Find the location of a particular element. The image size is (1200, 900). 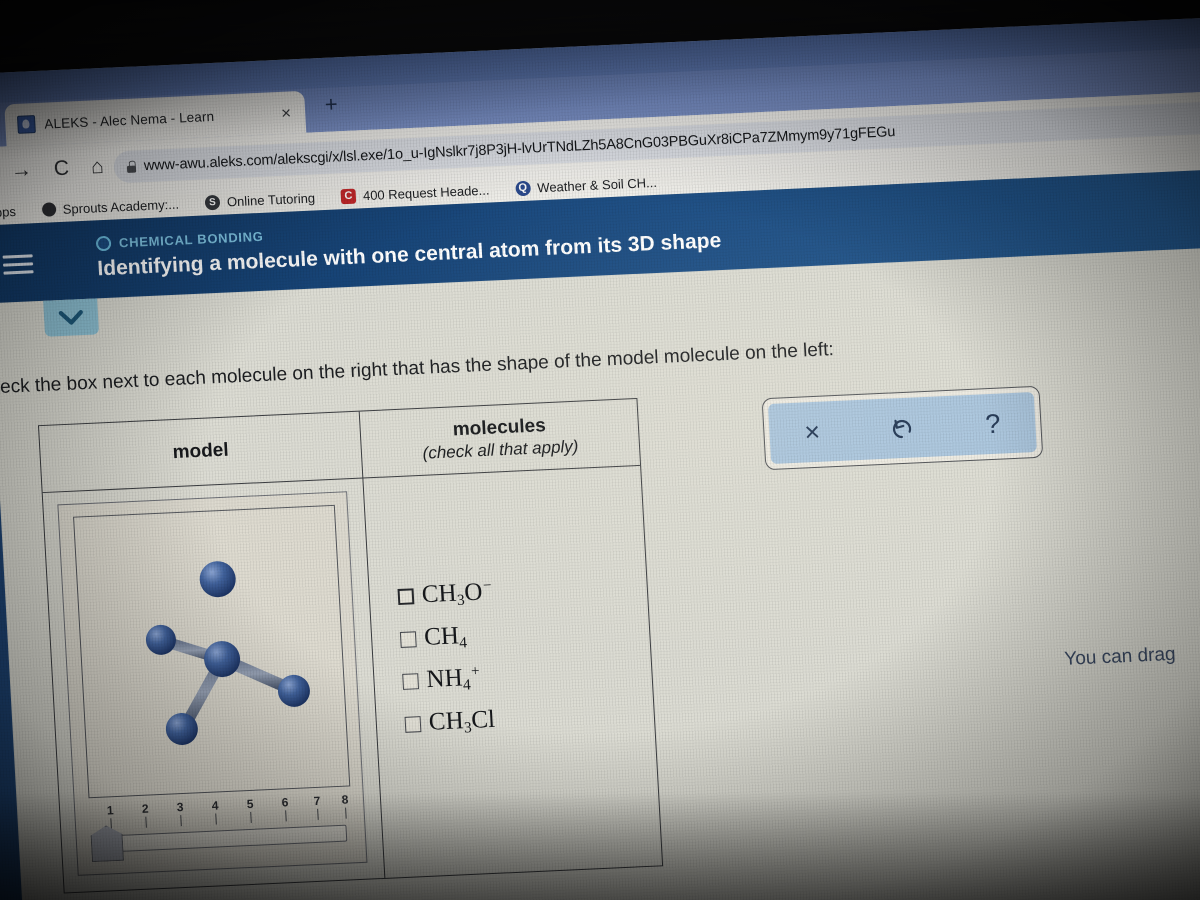

hamburger-icon is located at coordinates (18, 264).